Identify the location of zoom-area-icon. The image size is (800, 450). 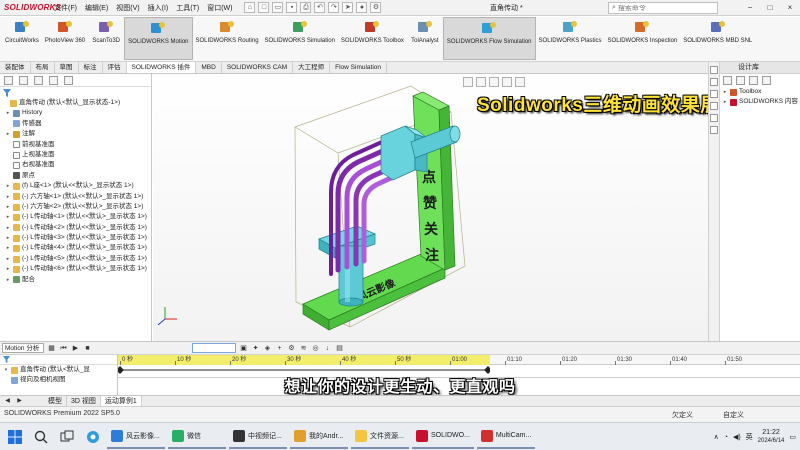
(481, 82).